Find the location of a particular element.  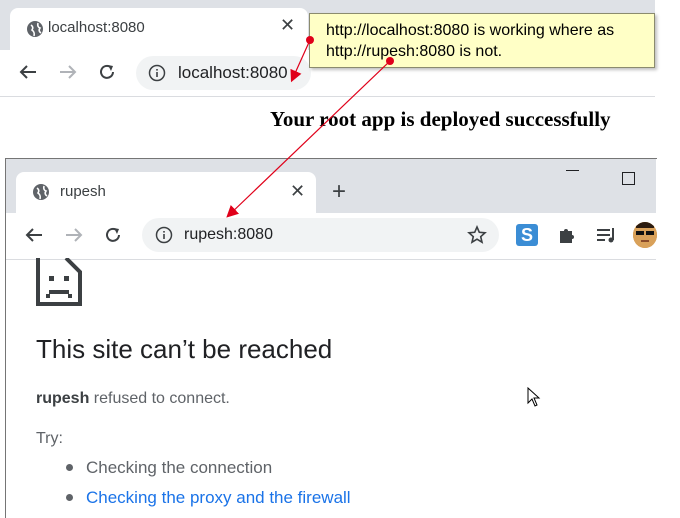

callout-arrows is located at coordinates (310, 127).